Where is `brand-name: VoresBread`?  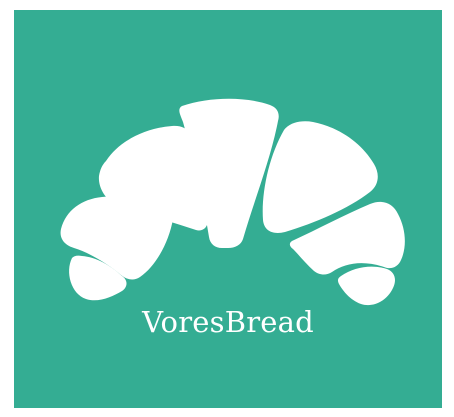 brand-name: VoresBread is located at coordinates (228, 322).